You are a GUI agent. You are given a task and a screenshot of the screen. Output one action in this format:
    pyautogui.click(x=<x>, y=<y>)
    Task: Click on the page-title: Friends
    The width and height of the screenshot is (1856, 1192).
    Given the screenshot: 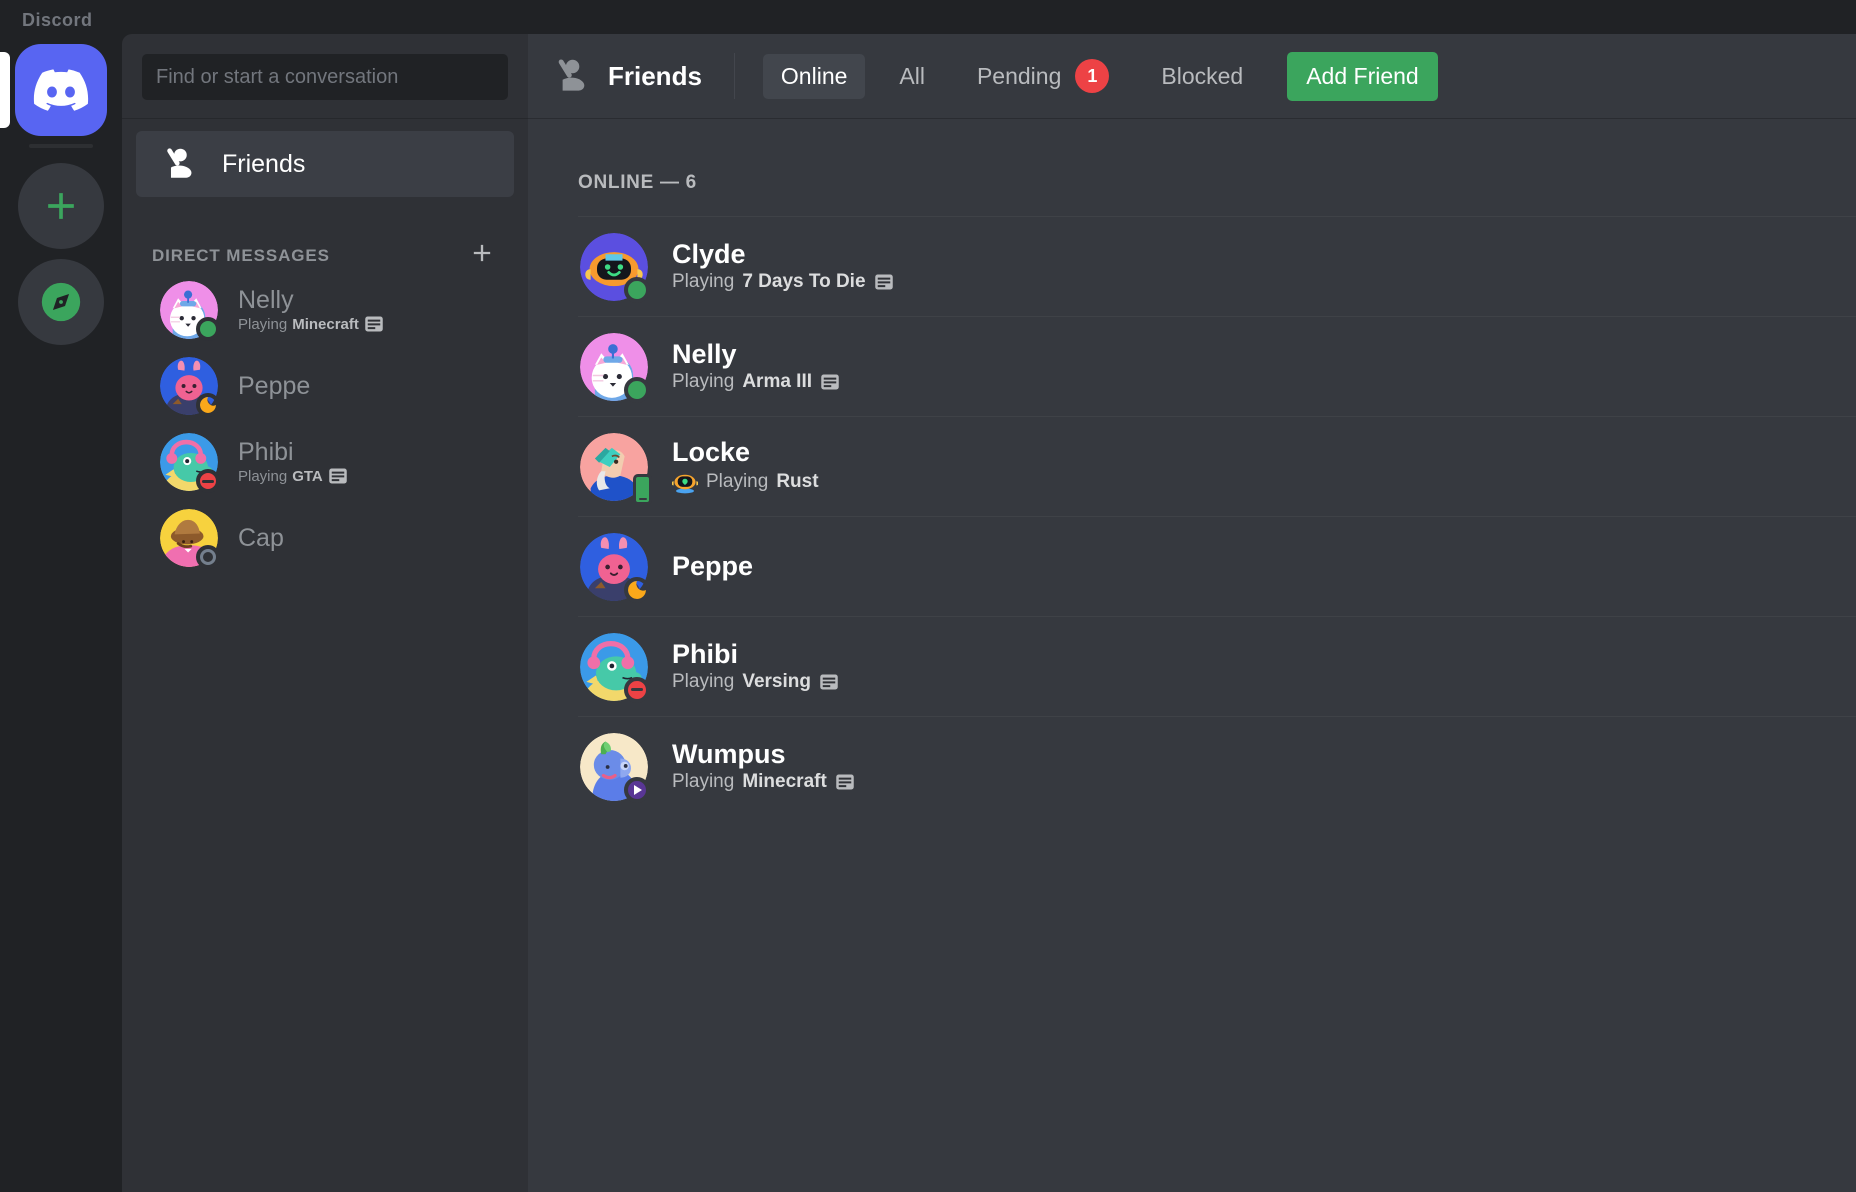 What is the action you would take?
    pyautogui.click(x=655, y=75)
    